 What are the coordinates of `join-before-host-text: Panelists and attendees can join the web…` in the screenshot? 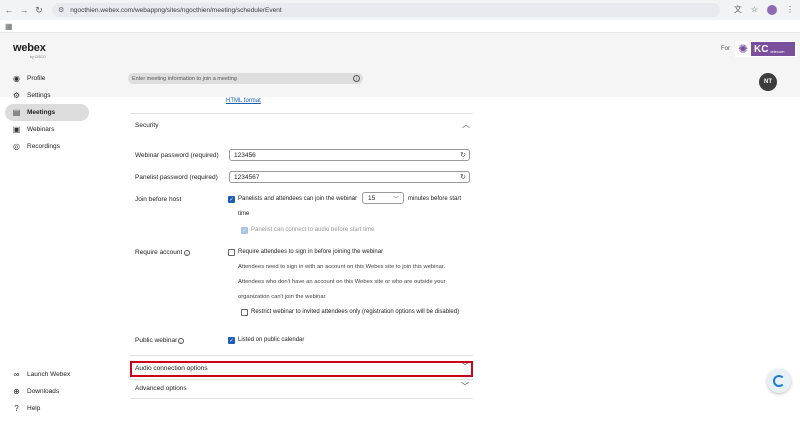 It's located at (298, 199).